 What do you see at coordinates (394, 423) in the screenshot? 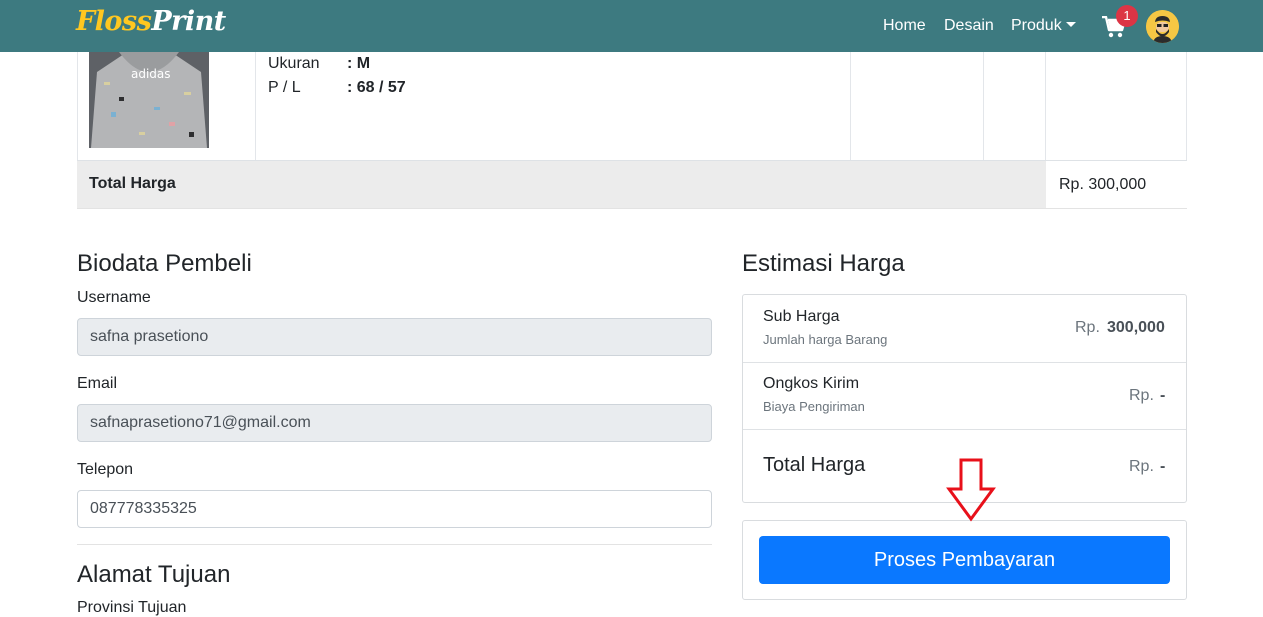
I see `email-input: safnaprasetiono71@gmail.com` at bounding box center [394, 423].